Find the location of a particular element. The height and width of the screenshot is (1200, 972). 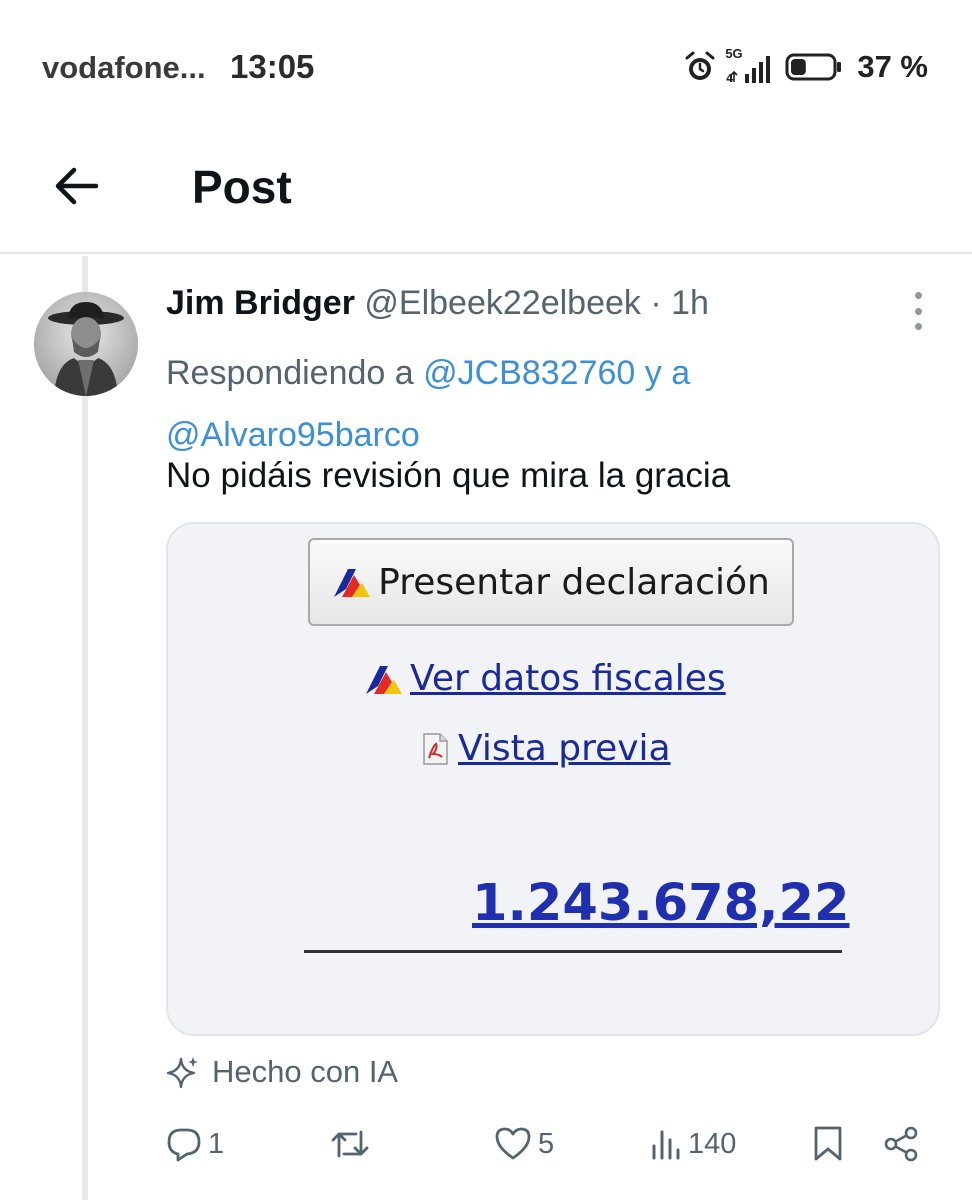

ai-made-label: Hecho con IA is located at coordinates (282, 1072).